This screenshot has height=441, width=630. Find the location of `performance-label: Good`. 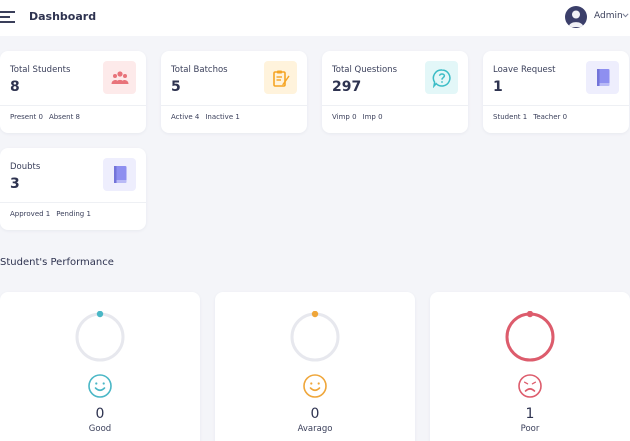

performance-label: Good is located at coordinates (100, 429).